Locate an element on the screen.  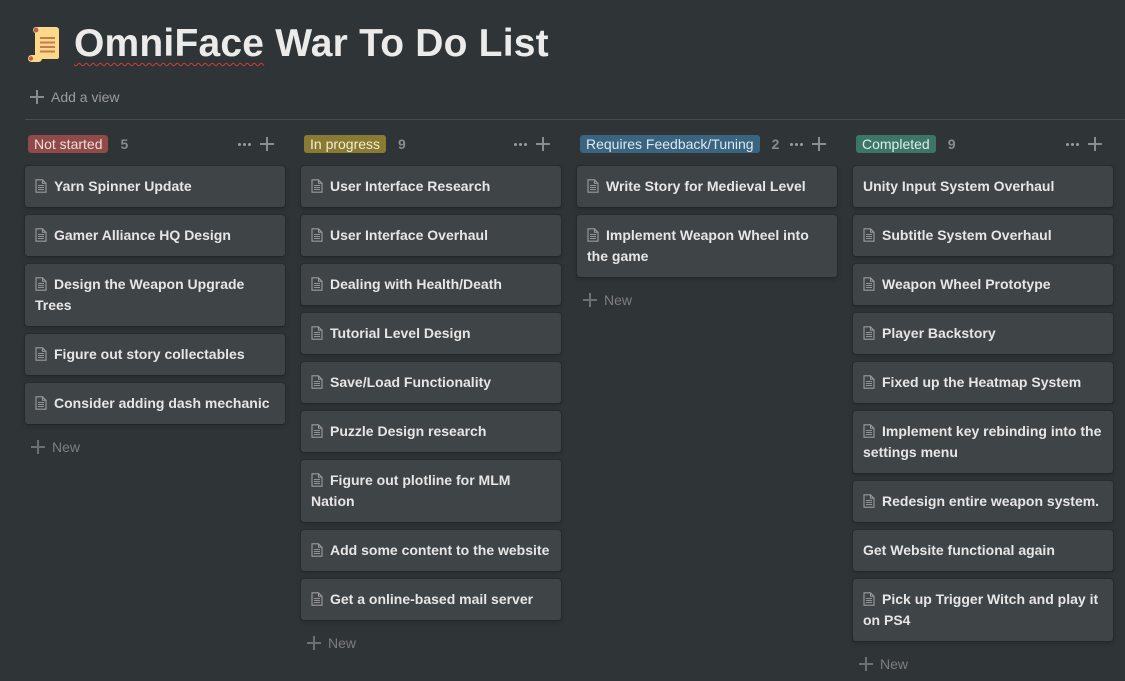
board-card: Subtitle System Overhaul is located at coordinates (983, 235).